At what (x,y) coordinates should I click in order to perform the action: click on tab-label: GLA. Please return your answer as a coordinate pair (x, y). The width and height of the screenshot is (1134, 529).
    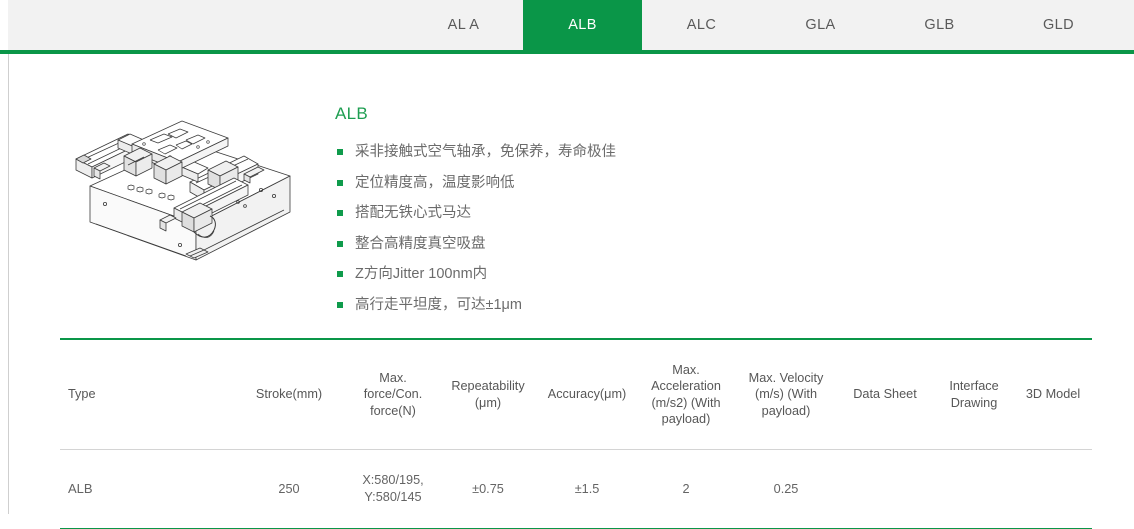
    Looking at the image, I should click on (820, 25).